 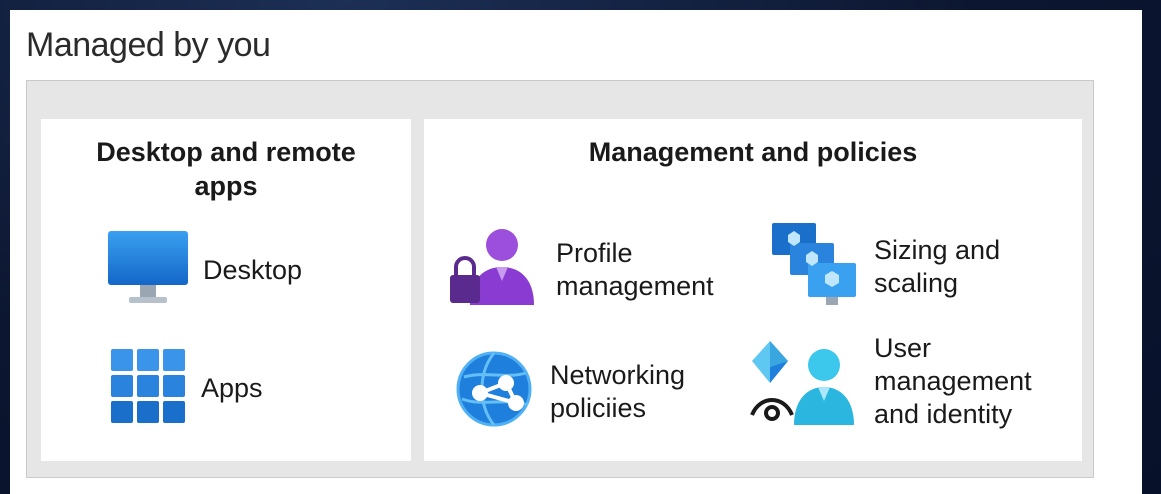 What do you see at coordinates (815, 266) in the screenshot?
I see `scaling-monitors-icon` at bounding box center [815, 266].